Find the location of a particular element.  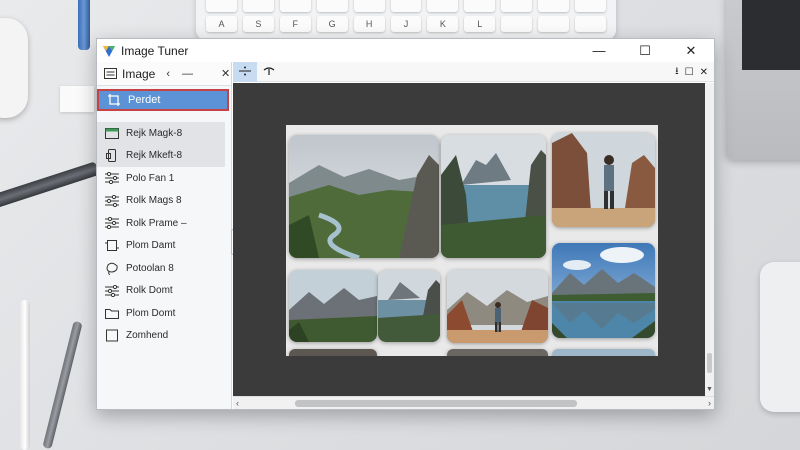

panel-item-label: Rejk Magk-8 is located at coordinates (154, 133).